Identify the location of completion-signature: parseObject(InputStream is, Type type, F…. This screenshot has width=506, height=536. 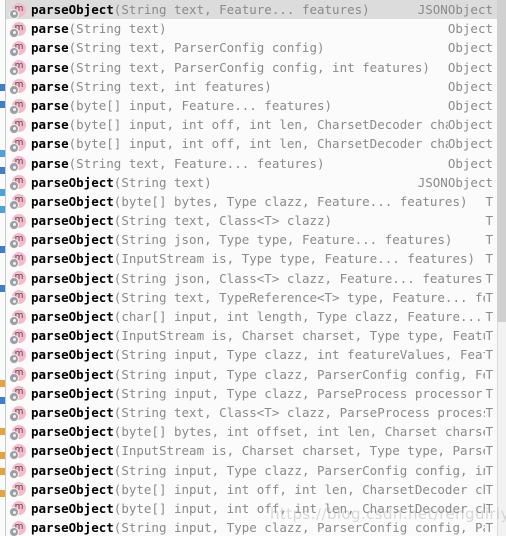
(258, 258).